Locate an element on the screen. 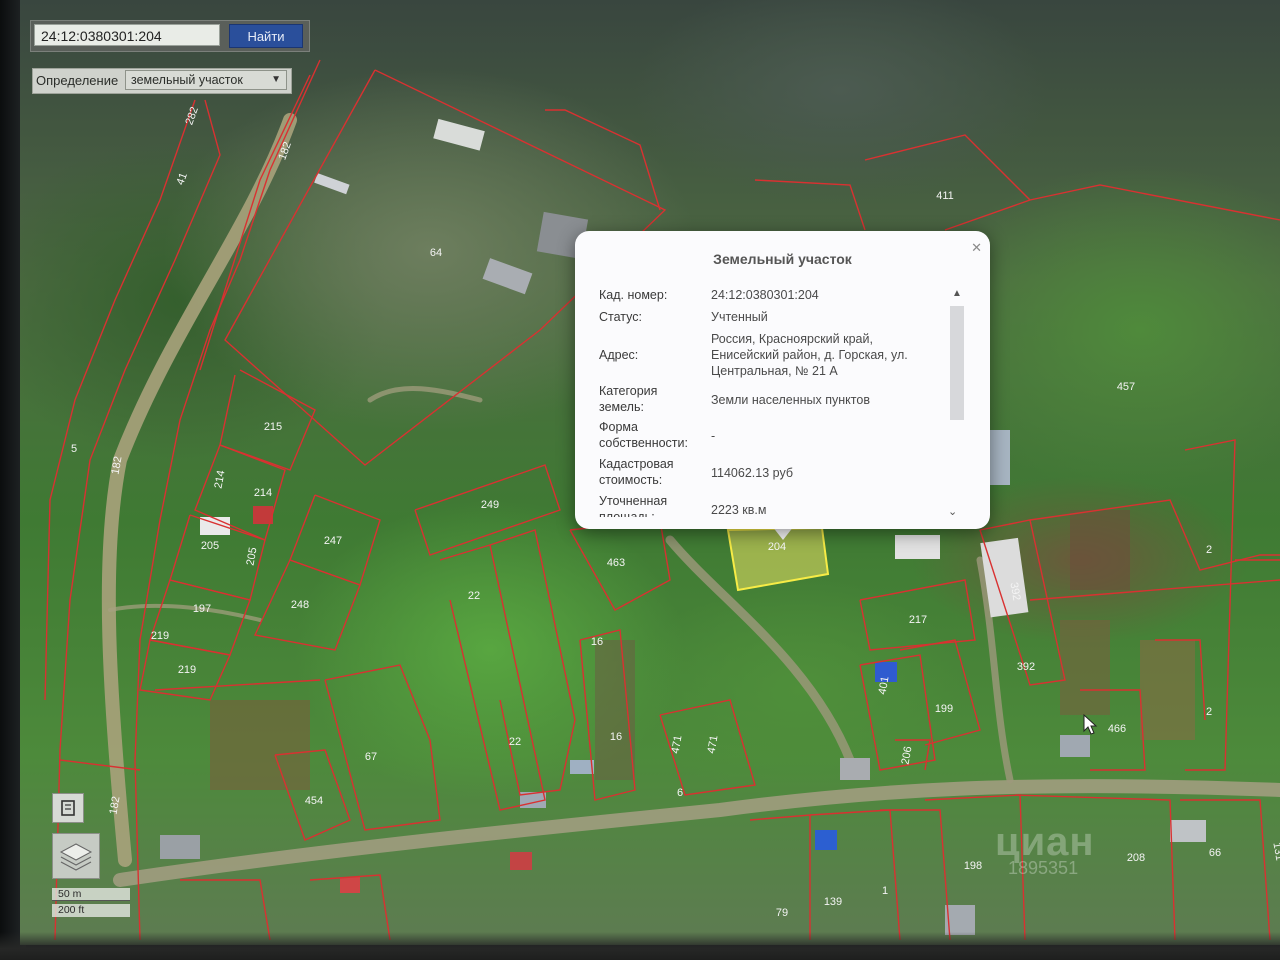 This screenshot has width=1280, height=960. svg-text: 392 is located at coordinates (1026, 667).